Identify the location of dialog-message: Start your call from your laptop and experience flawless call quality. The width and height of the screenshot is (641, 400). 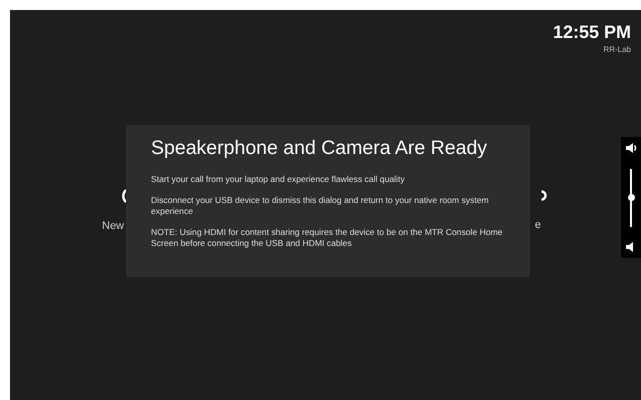
(278, 179).